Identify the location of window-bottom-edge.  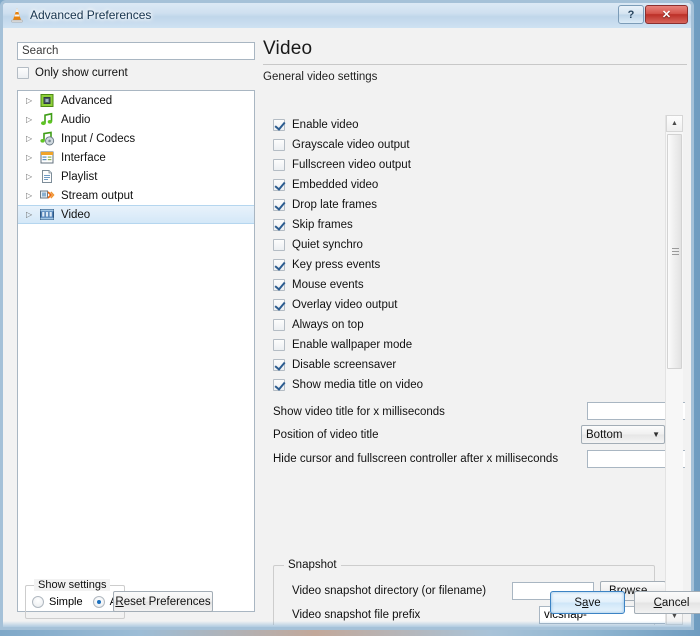
(347, 624).